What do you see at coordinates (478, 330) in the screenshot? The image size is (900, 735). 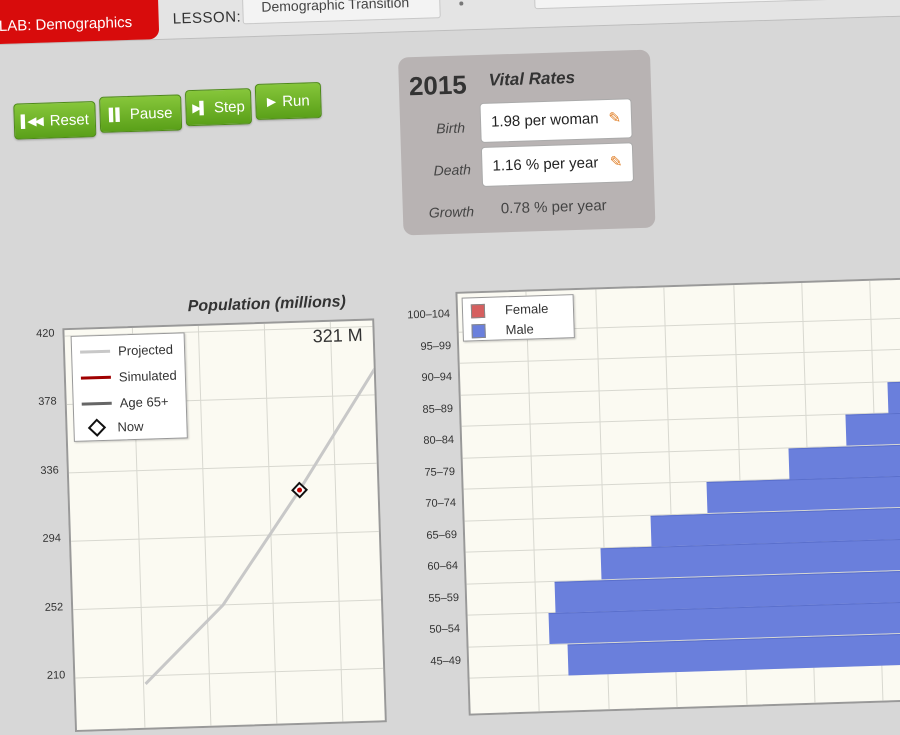 I see `male-swatch` at bounding box center [478, 330].